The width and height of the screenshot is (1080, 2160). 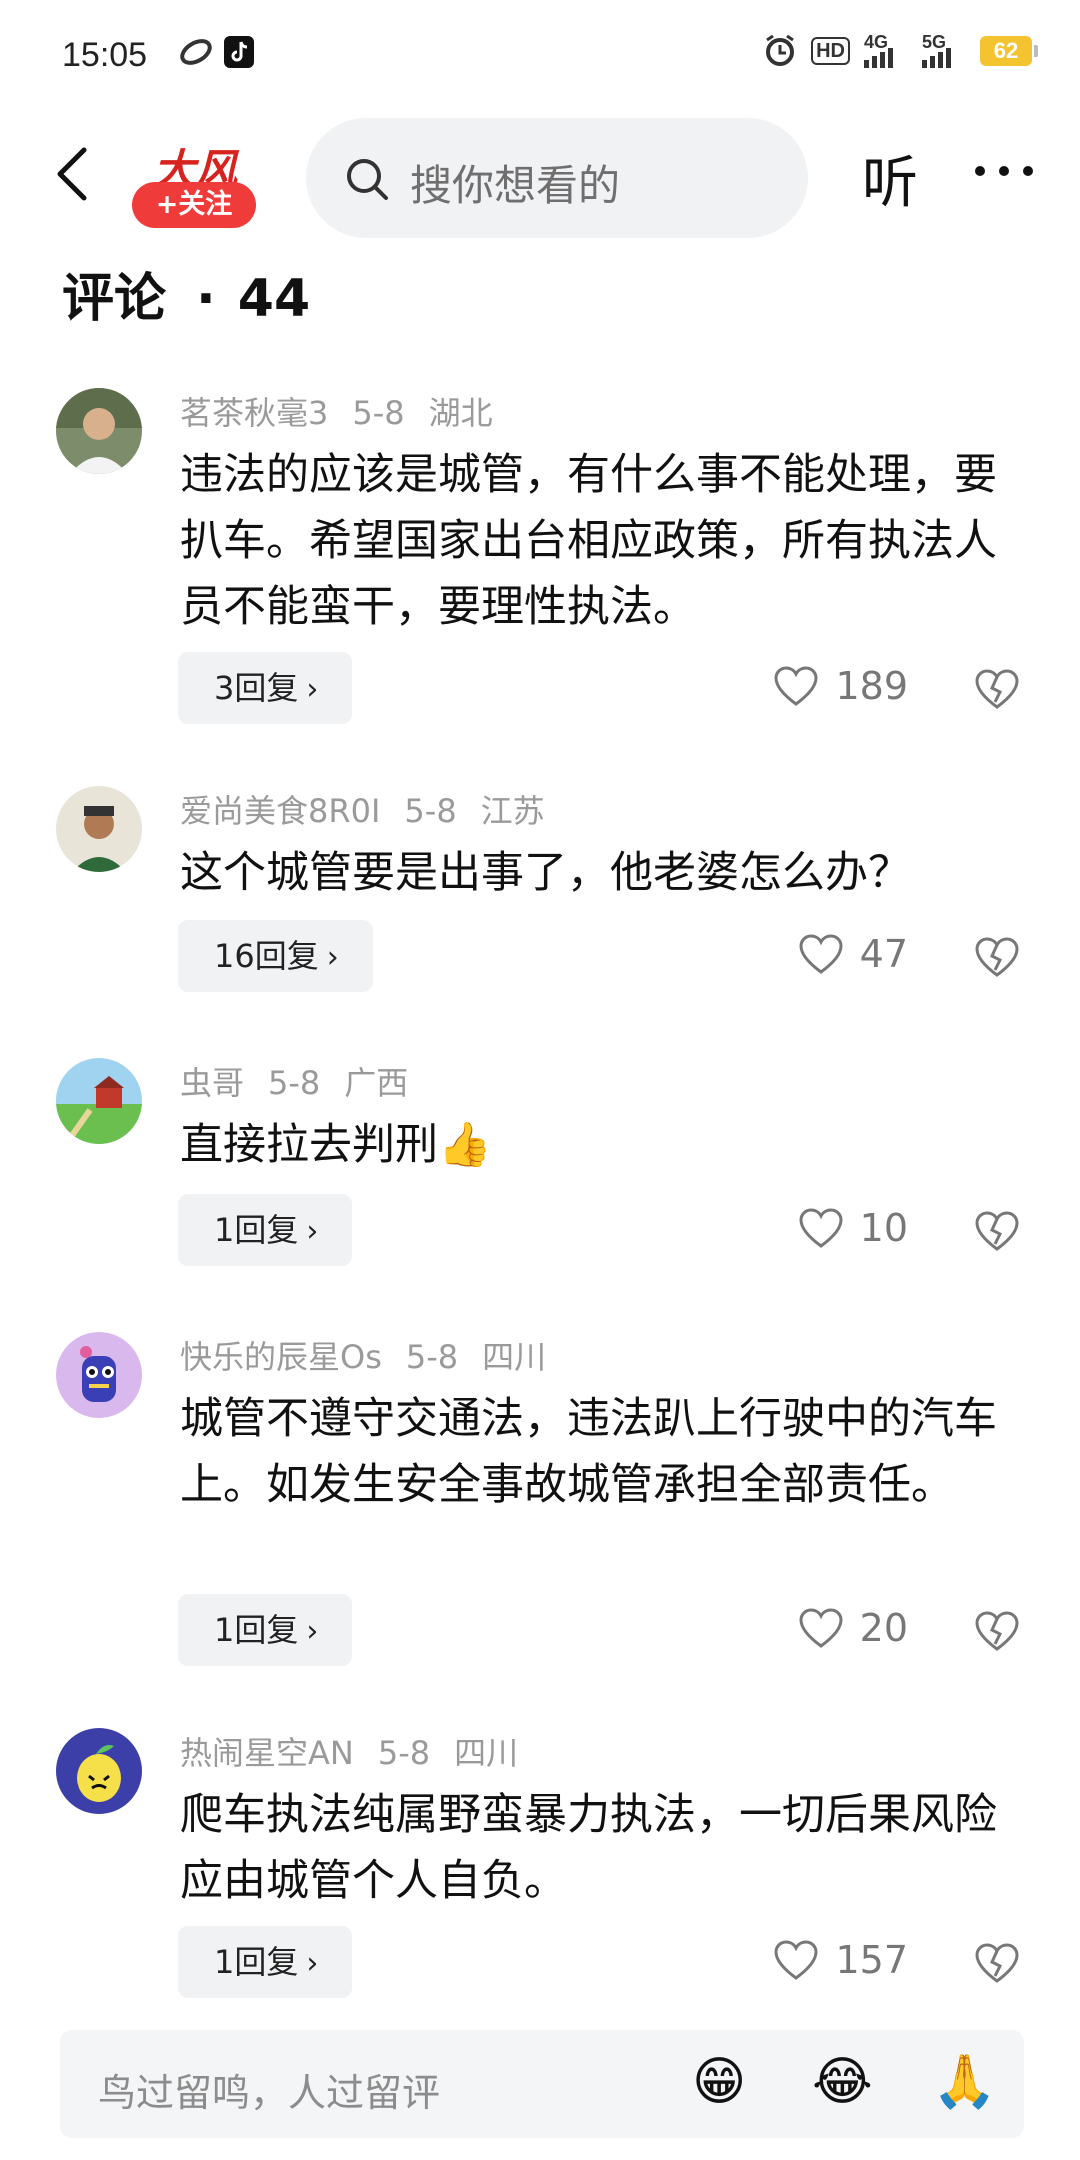 I want to click on comment-text: 直接拉去判刑👍, so click(x=600, y=1145).